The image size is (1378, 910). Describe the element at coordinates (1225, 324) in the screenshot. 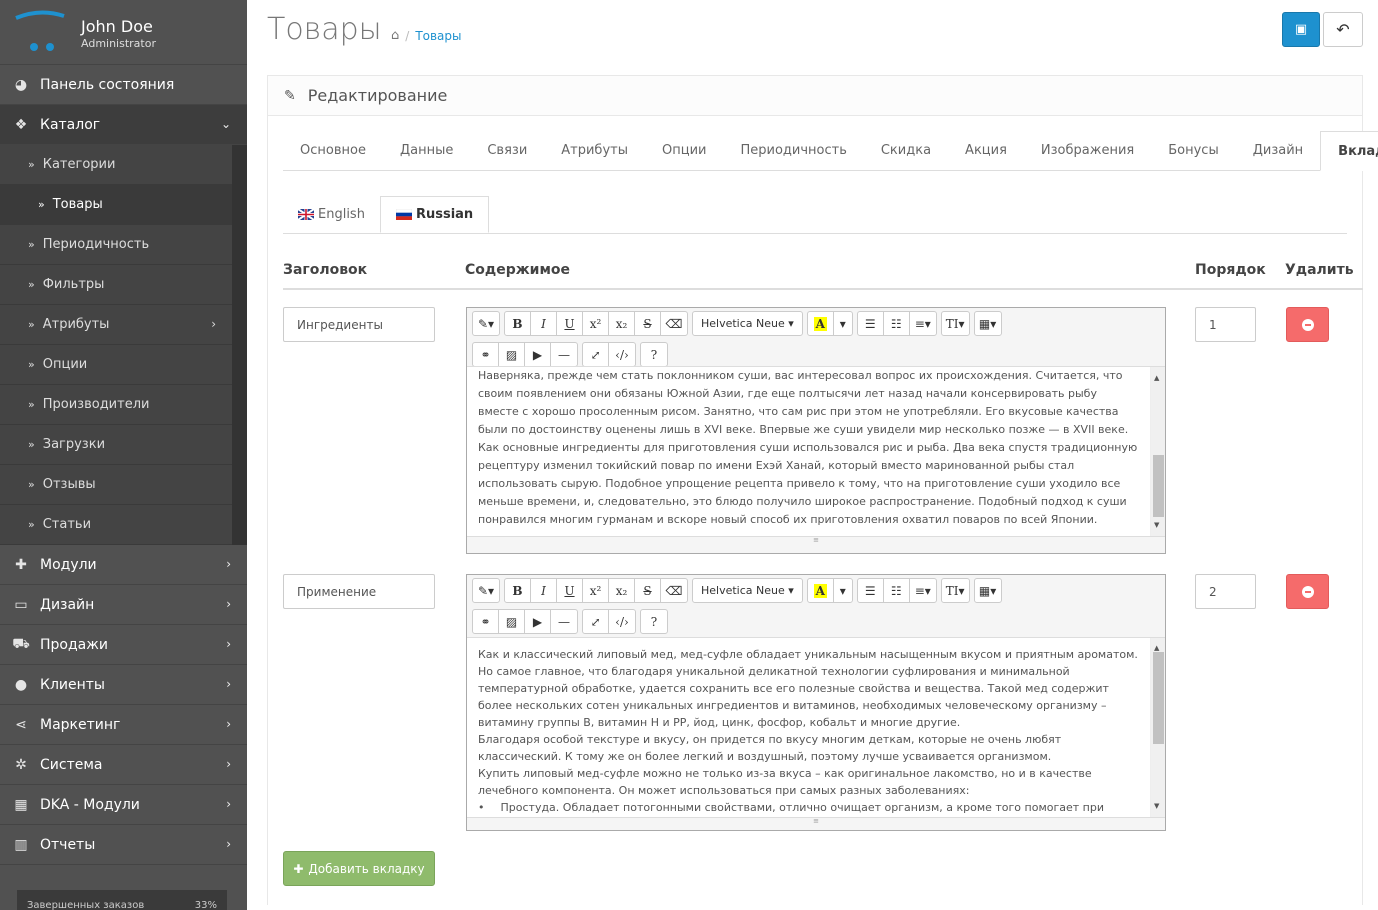

I see `order-input: 1` at that location.